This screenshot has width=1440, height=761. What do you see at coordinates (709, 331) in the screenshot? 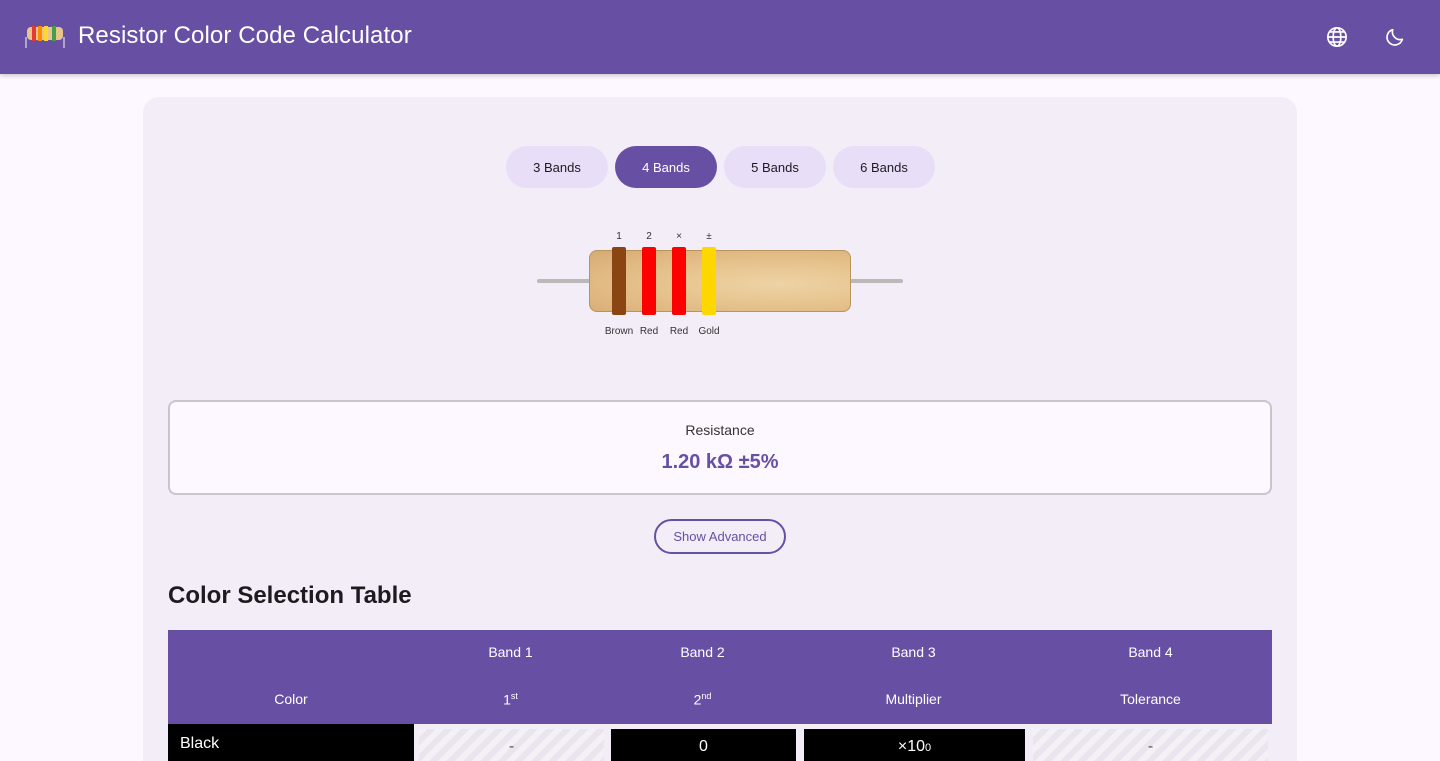
I see `band-4-color-name: Gold` at bounding box center [709, 331].